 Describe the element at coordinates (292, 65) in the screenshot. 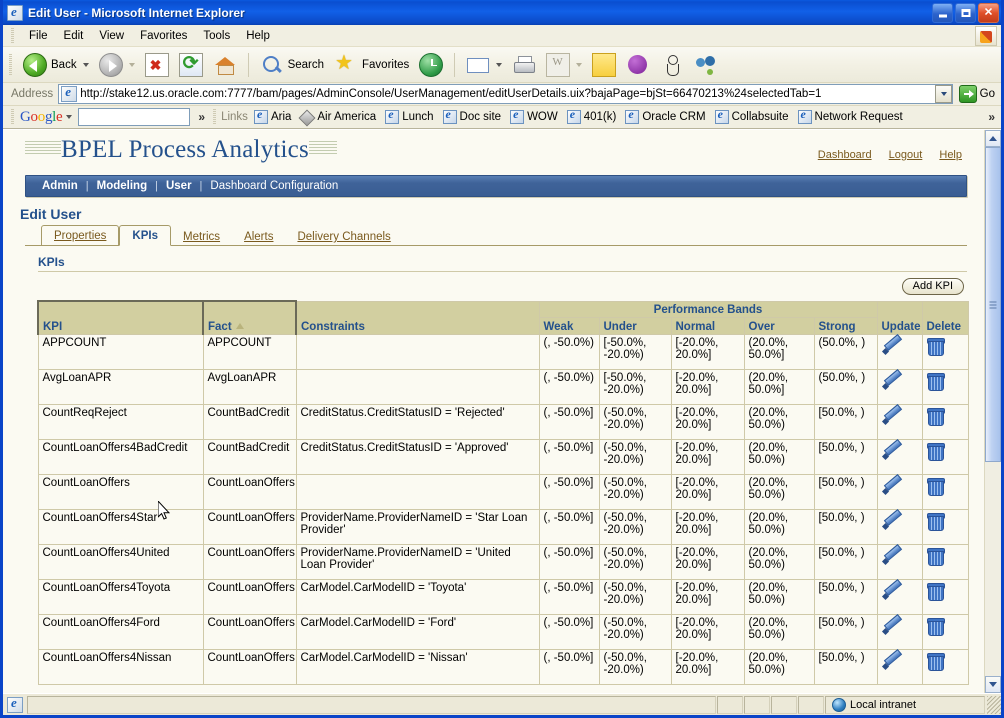

I see `search-button: Search` at that location.